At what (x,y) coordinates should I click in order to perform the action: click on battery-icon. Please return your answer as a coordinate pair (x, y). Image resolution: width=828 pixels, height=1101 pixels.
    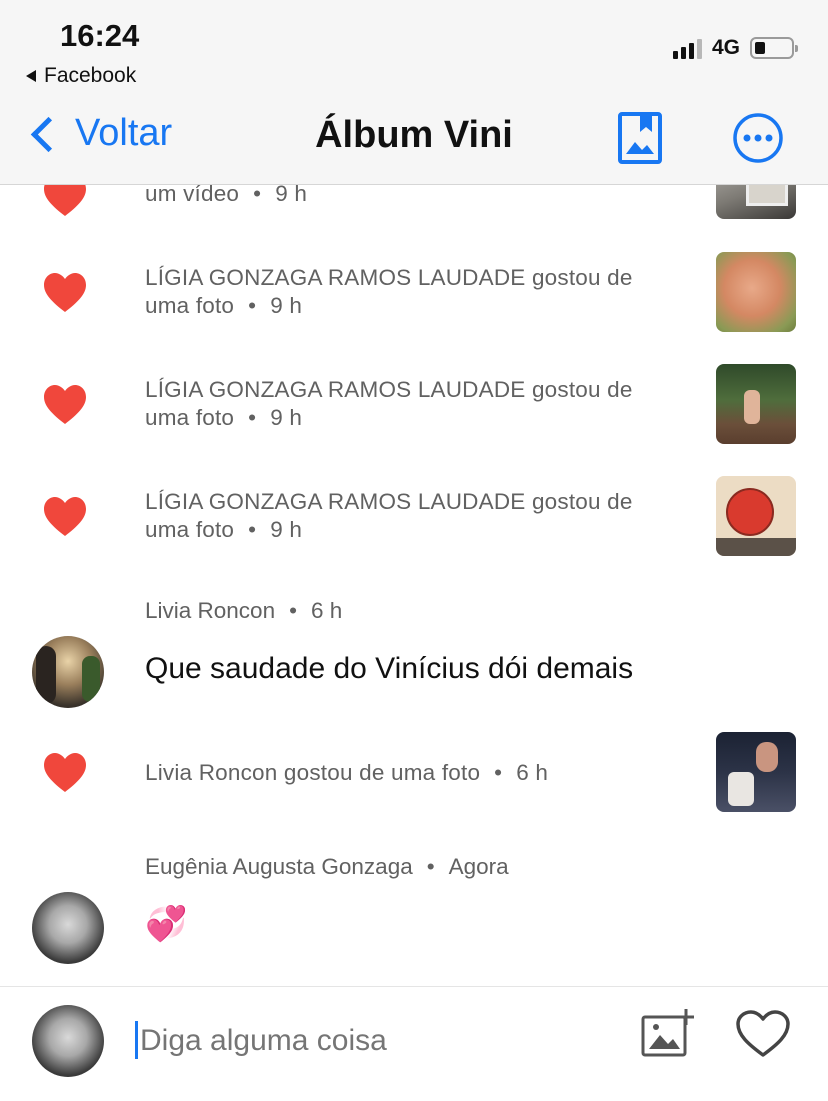
    Looking at the image, I should click on (774, 48).